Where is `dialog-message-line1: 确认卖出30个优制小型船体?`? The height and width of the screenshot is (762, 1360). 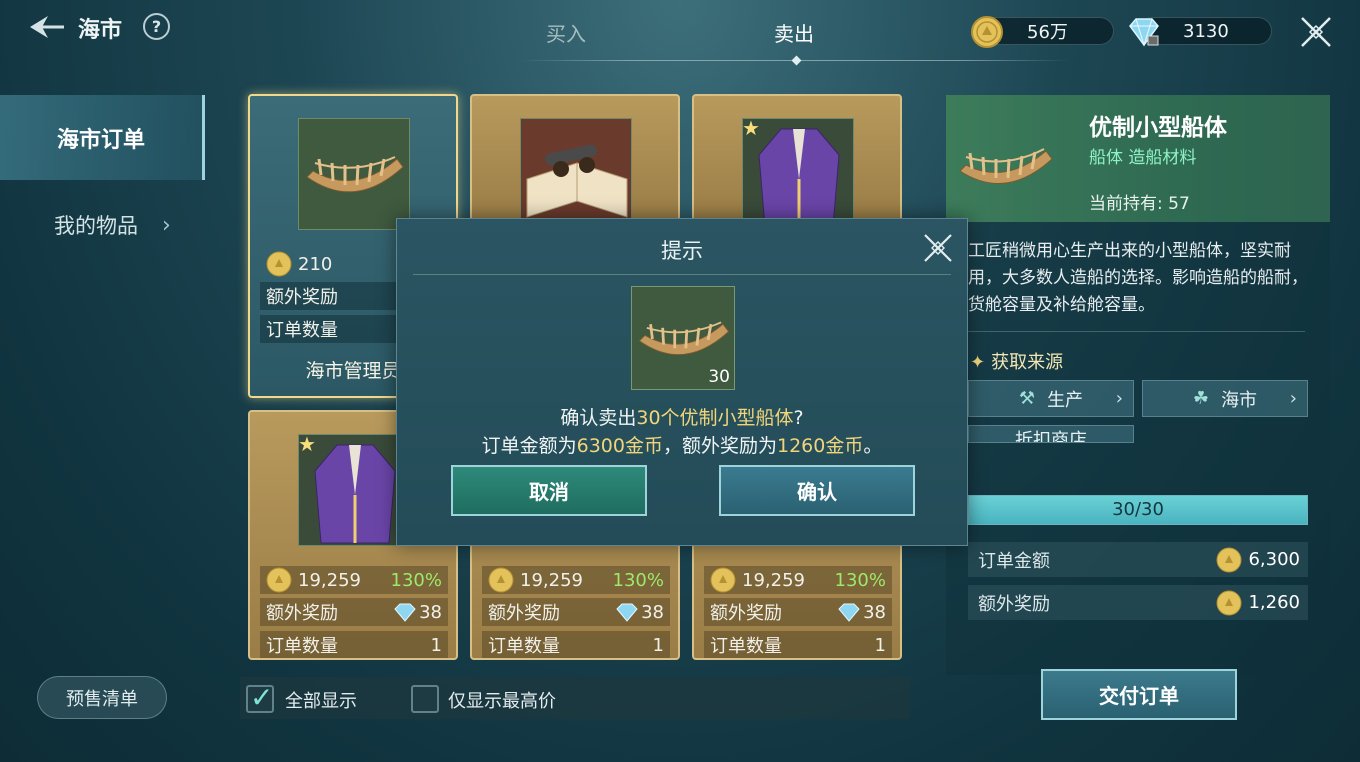
dialog-message-line1: 确认卖出30个优制小型船体? is located at coordinates (682, 416).